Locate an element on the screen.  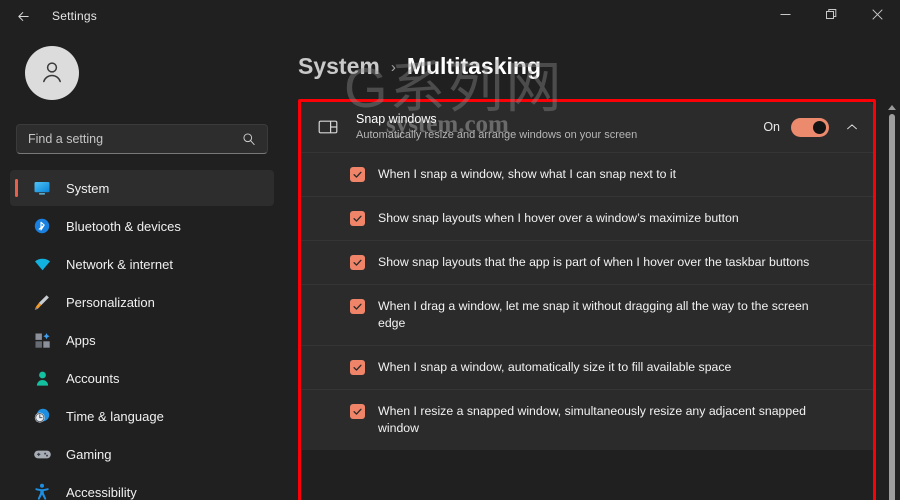
search-input is located at coordinates (129, 139).